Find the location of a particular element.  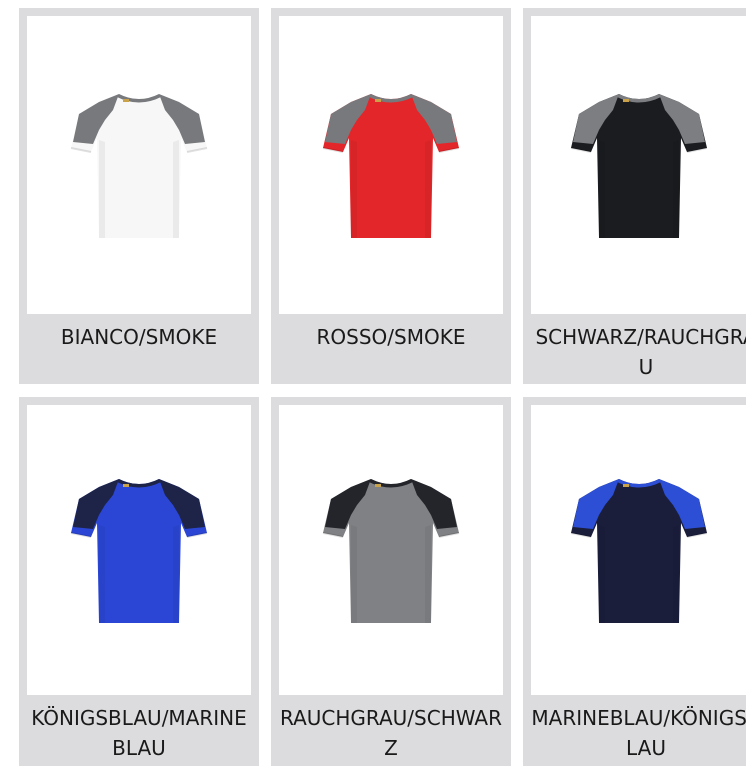

white-smoke-tshirt-icon is located at coordinates (139, 166).